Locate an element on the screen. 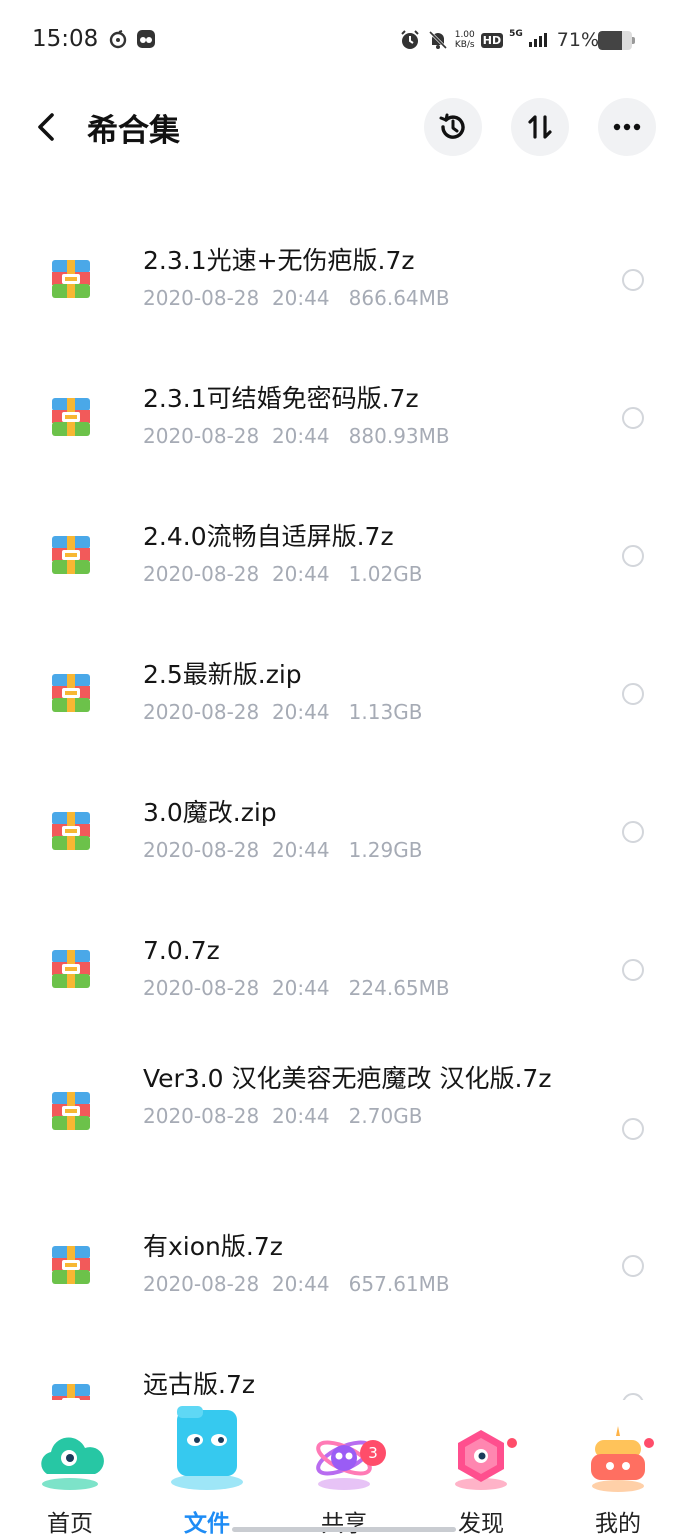 This screenshot has height=1536, width=689. file-meta: 2020-08-28 20:44 866.64MB is located at coordinates (363, 298).